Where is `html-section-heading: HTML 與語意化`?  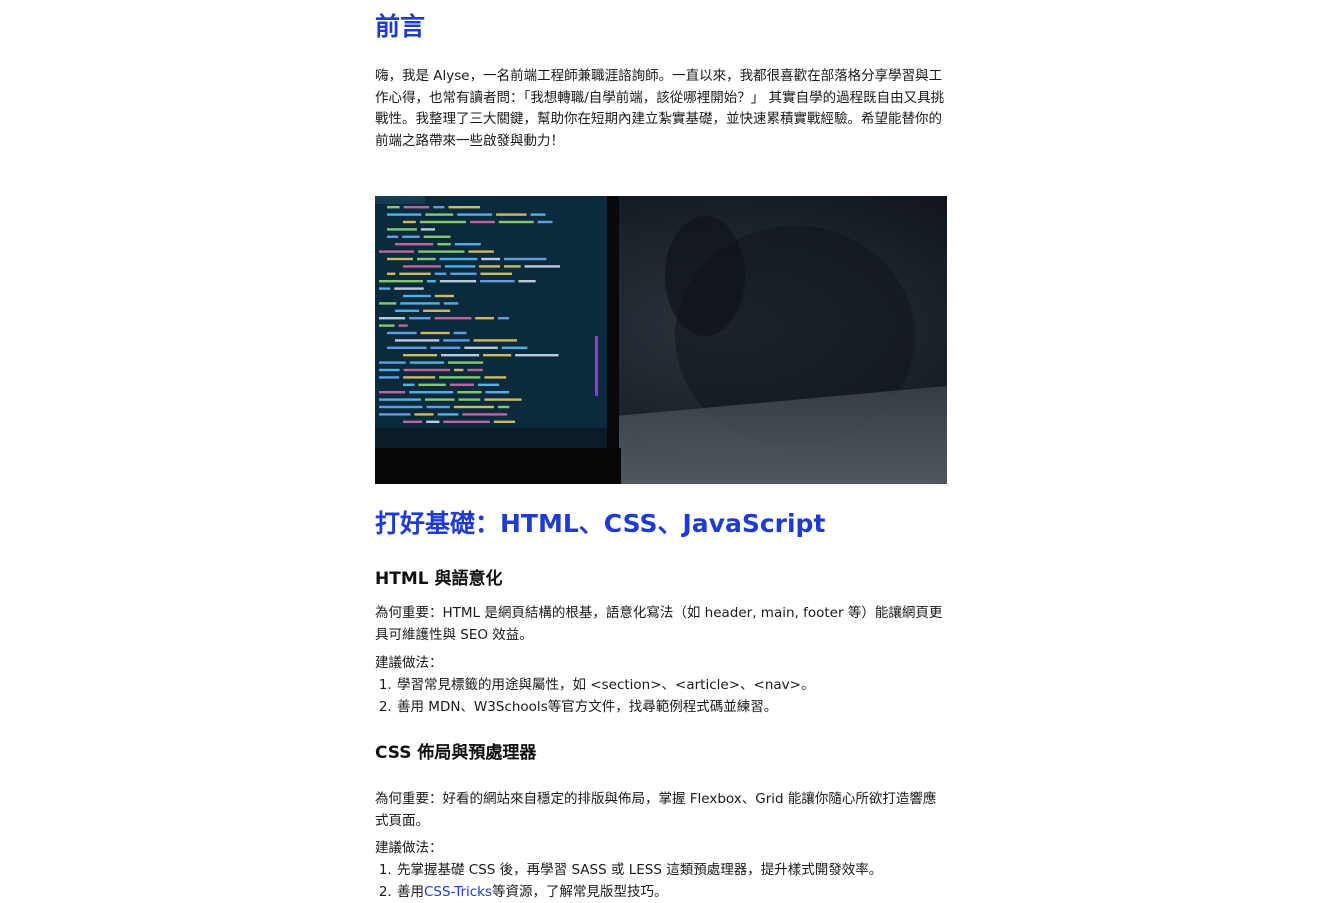
html-section-heading: HTML 與語意化 is located at coordinates (439, 579).